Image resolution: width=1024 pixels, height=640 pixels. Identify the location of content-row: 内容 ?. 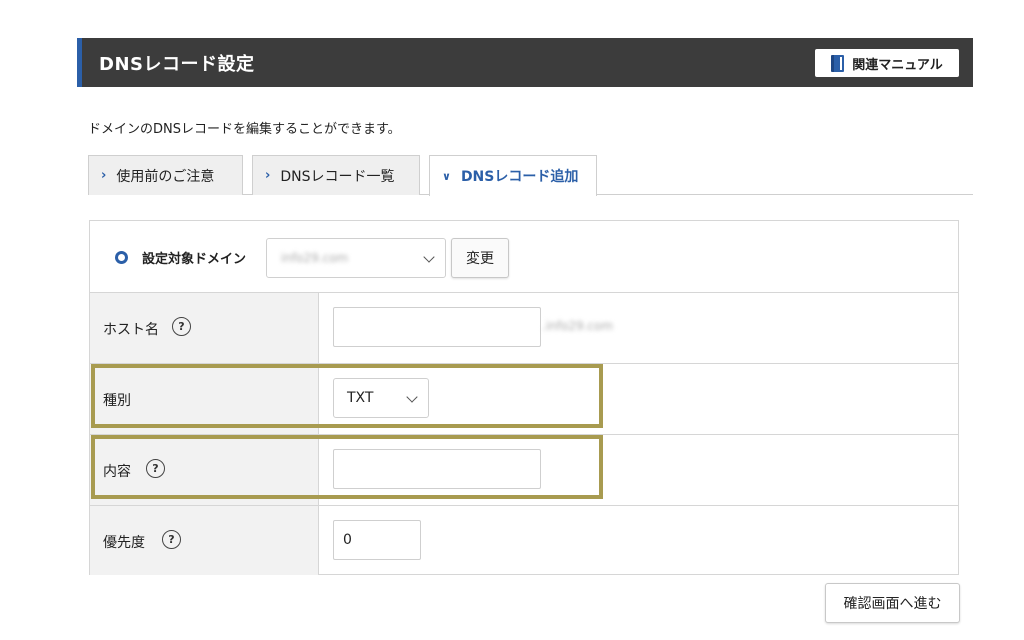
(524, 470).